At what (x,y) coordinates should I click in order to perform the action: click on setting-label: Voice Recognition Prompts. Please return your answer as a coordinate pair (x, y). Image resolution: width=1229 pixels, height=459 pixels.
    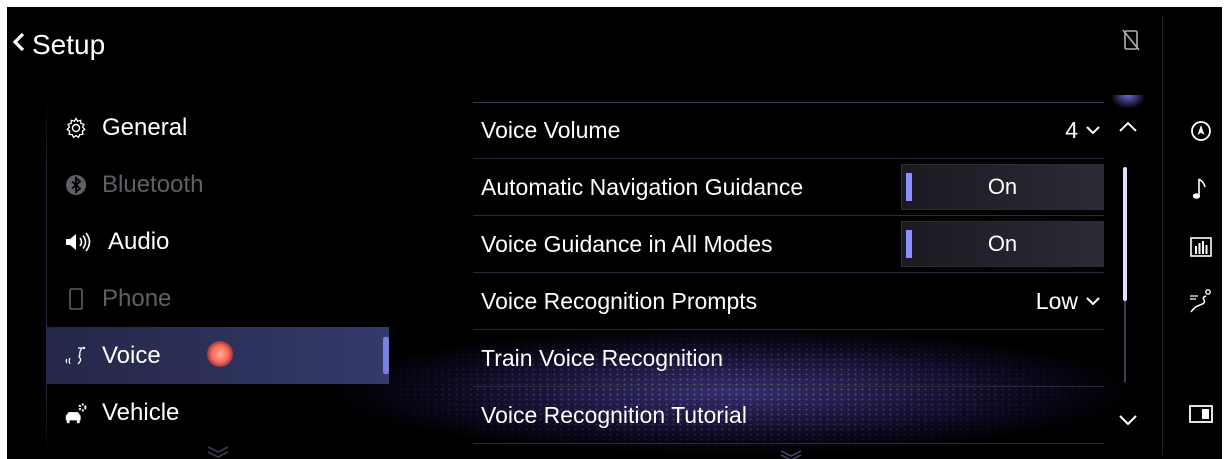
    Looking at the image, I should click on (619, 300).